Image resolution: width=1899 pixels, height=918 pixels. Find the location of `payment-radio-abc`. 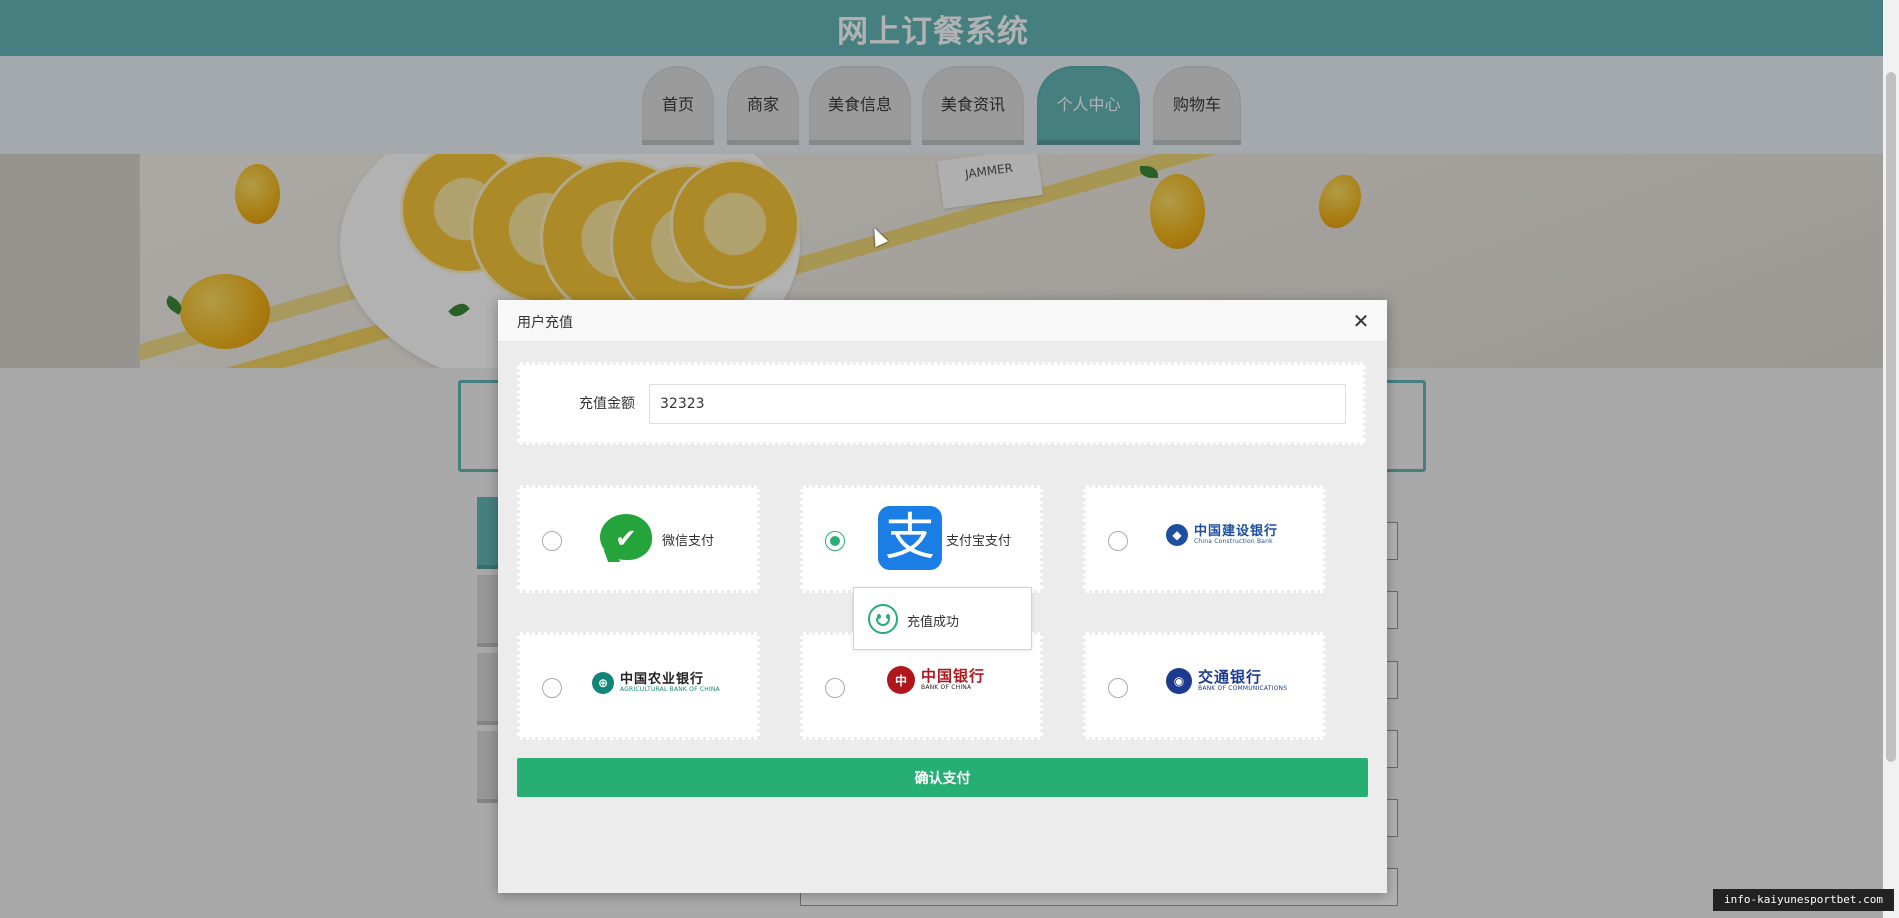

payment-radio-abc is located at coordinates (552, 688).